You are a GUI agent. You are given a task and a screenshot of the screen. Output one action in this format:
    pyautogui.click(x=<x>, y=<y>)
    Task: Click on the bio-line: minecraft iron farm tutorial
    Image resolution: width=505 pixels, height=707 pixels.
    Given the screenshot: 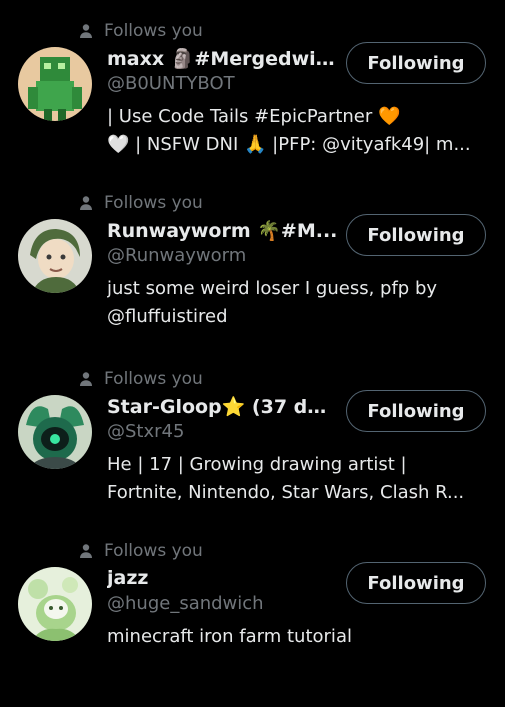 What is the action you would take?
    pyautogui.click(x=229, y=636)
    